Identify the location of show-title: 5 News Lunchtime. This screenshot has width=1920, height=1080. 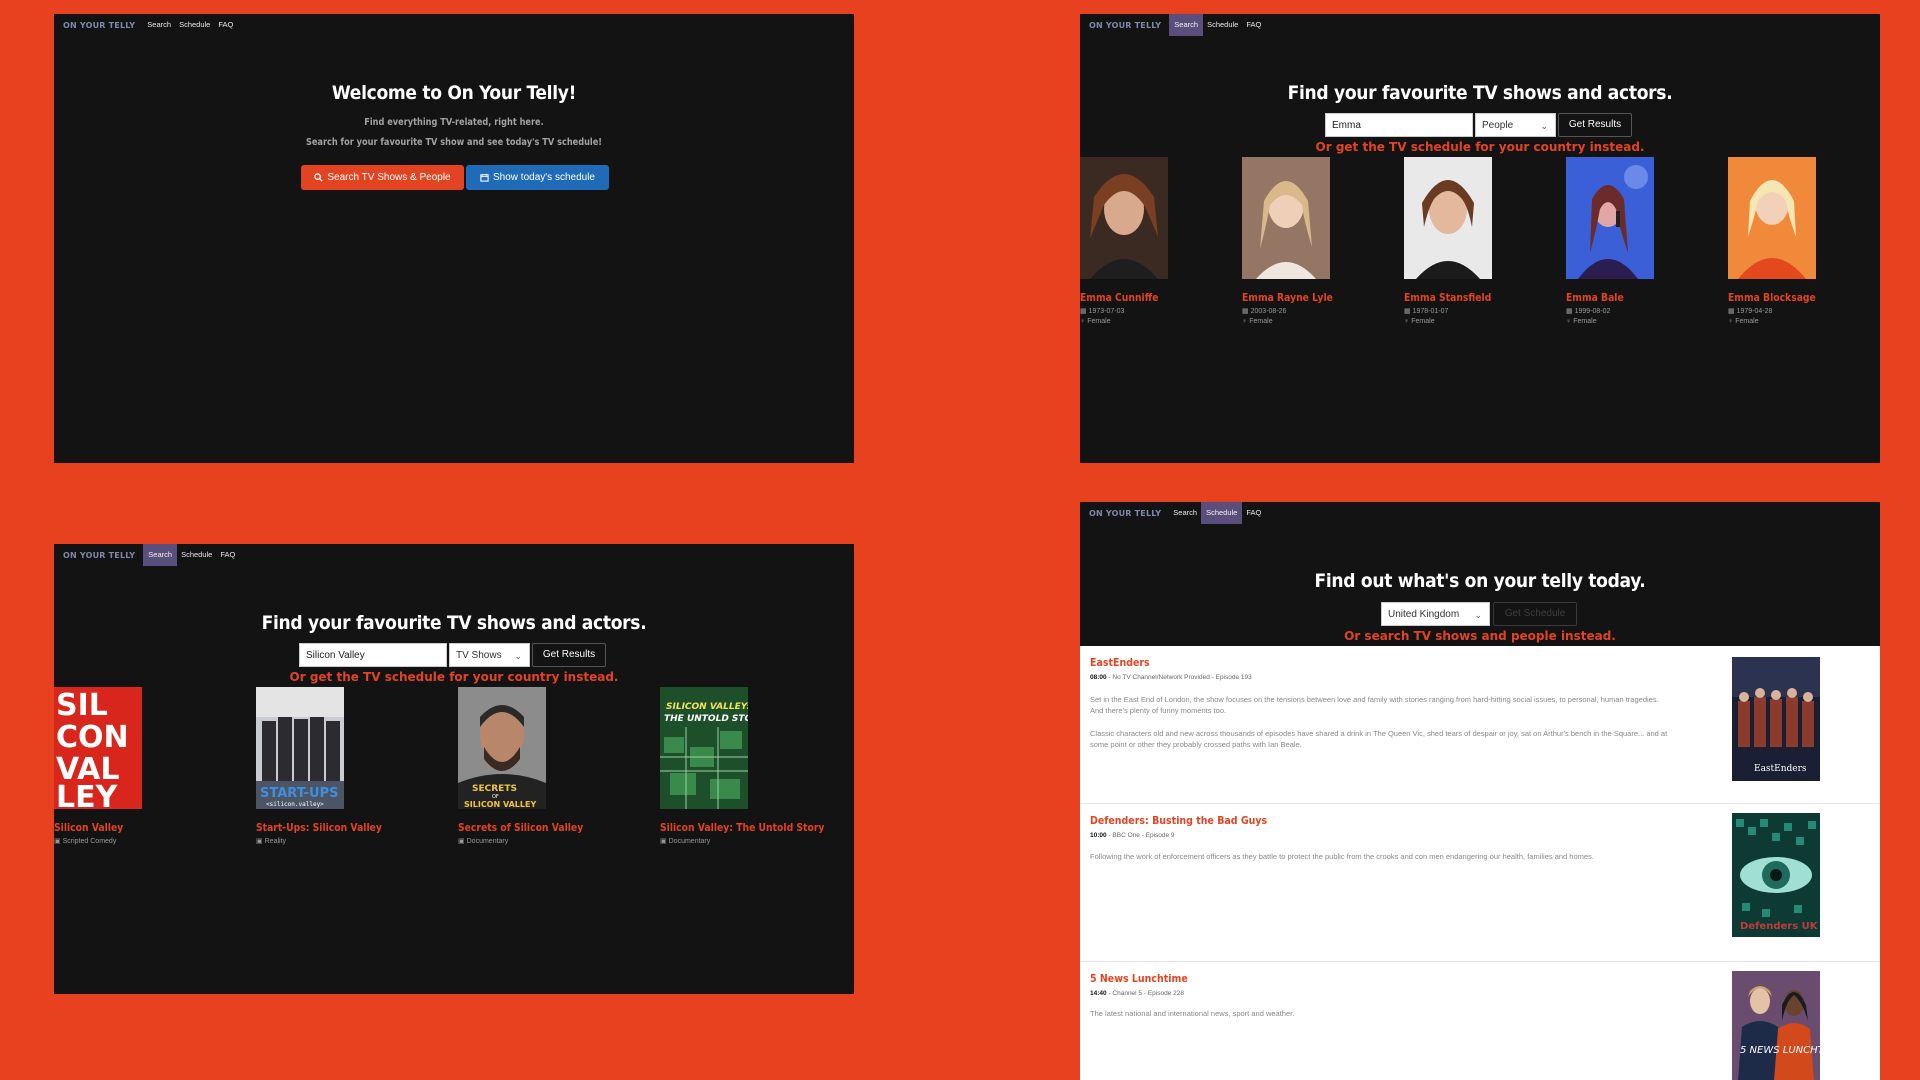
(1139, 978).